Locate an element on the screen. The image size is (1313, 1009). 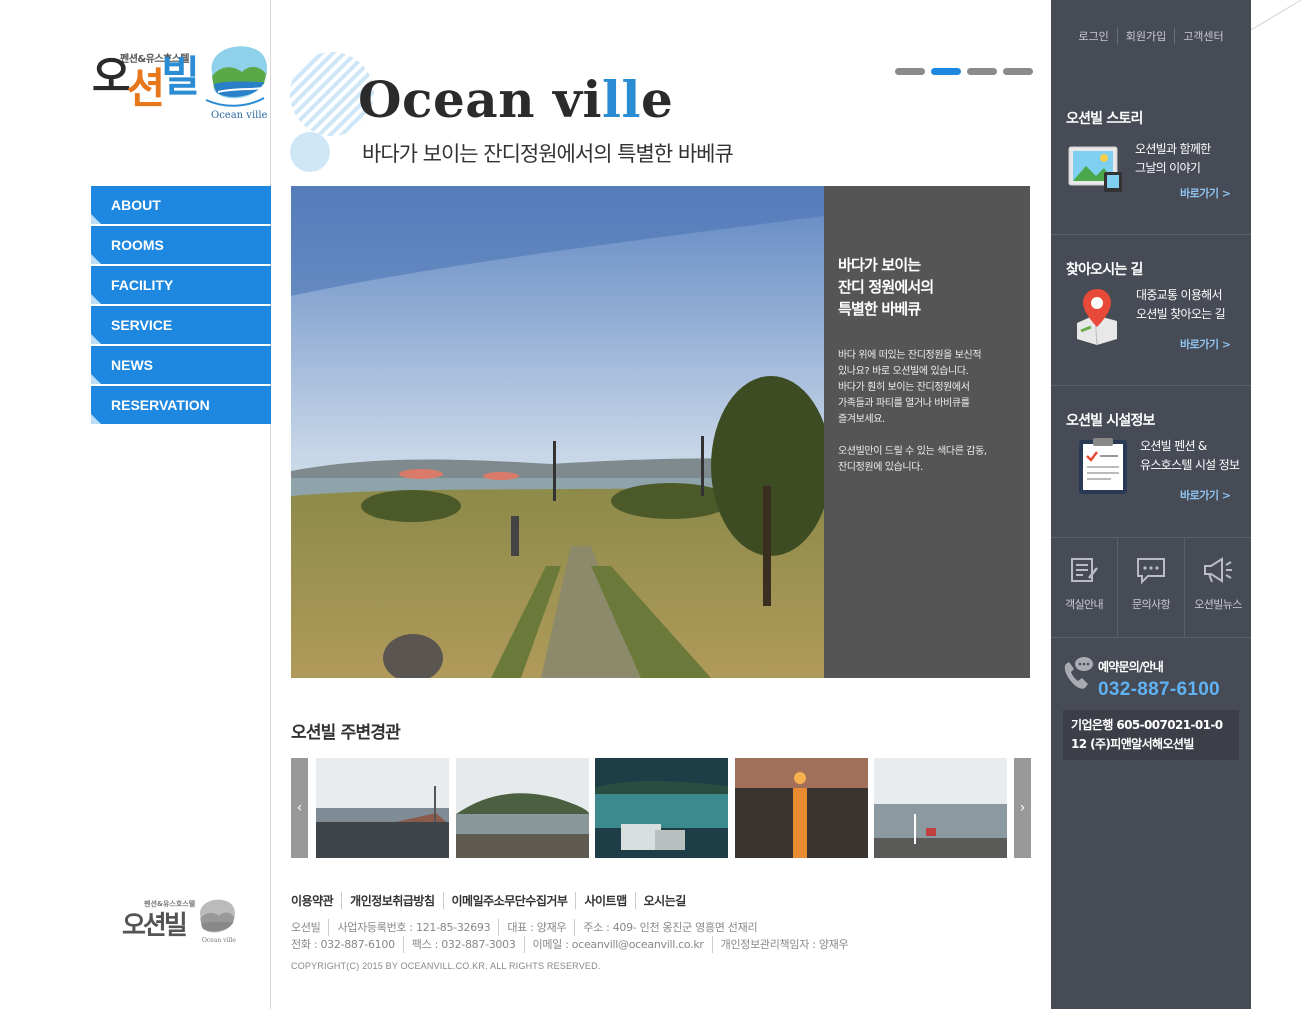
nav-item-rooms: ROOMS is located at coordinates (181, 245).